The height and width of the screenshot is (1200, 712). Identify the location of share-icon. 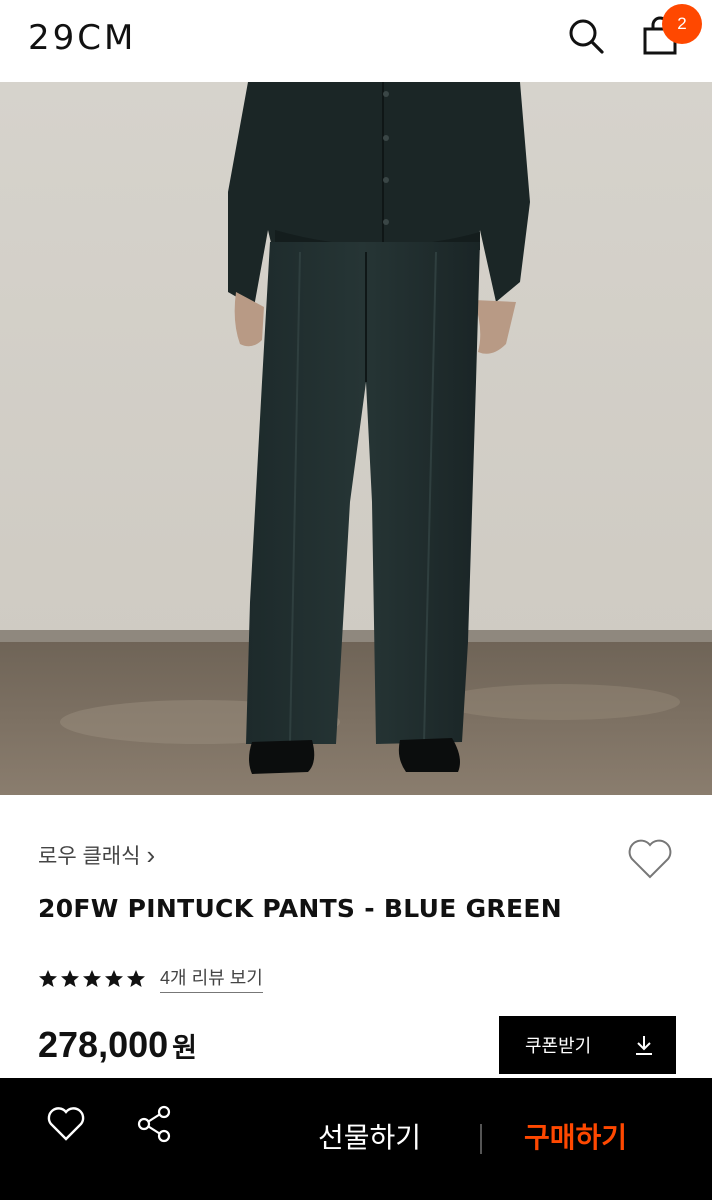
(154, 1124).